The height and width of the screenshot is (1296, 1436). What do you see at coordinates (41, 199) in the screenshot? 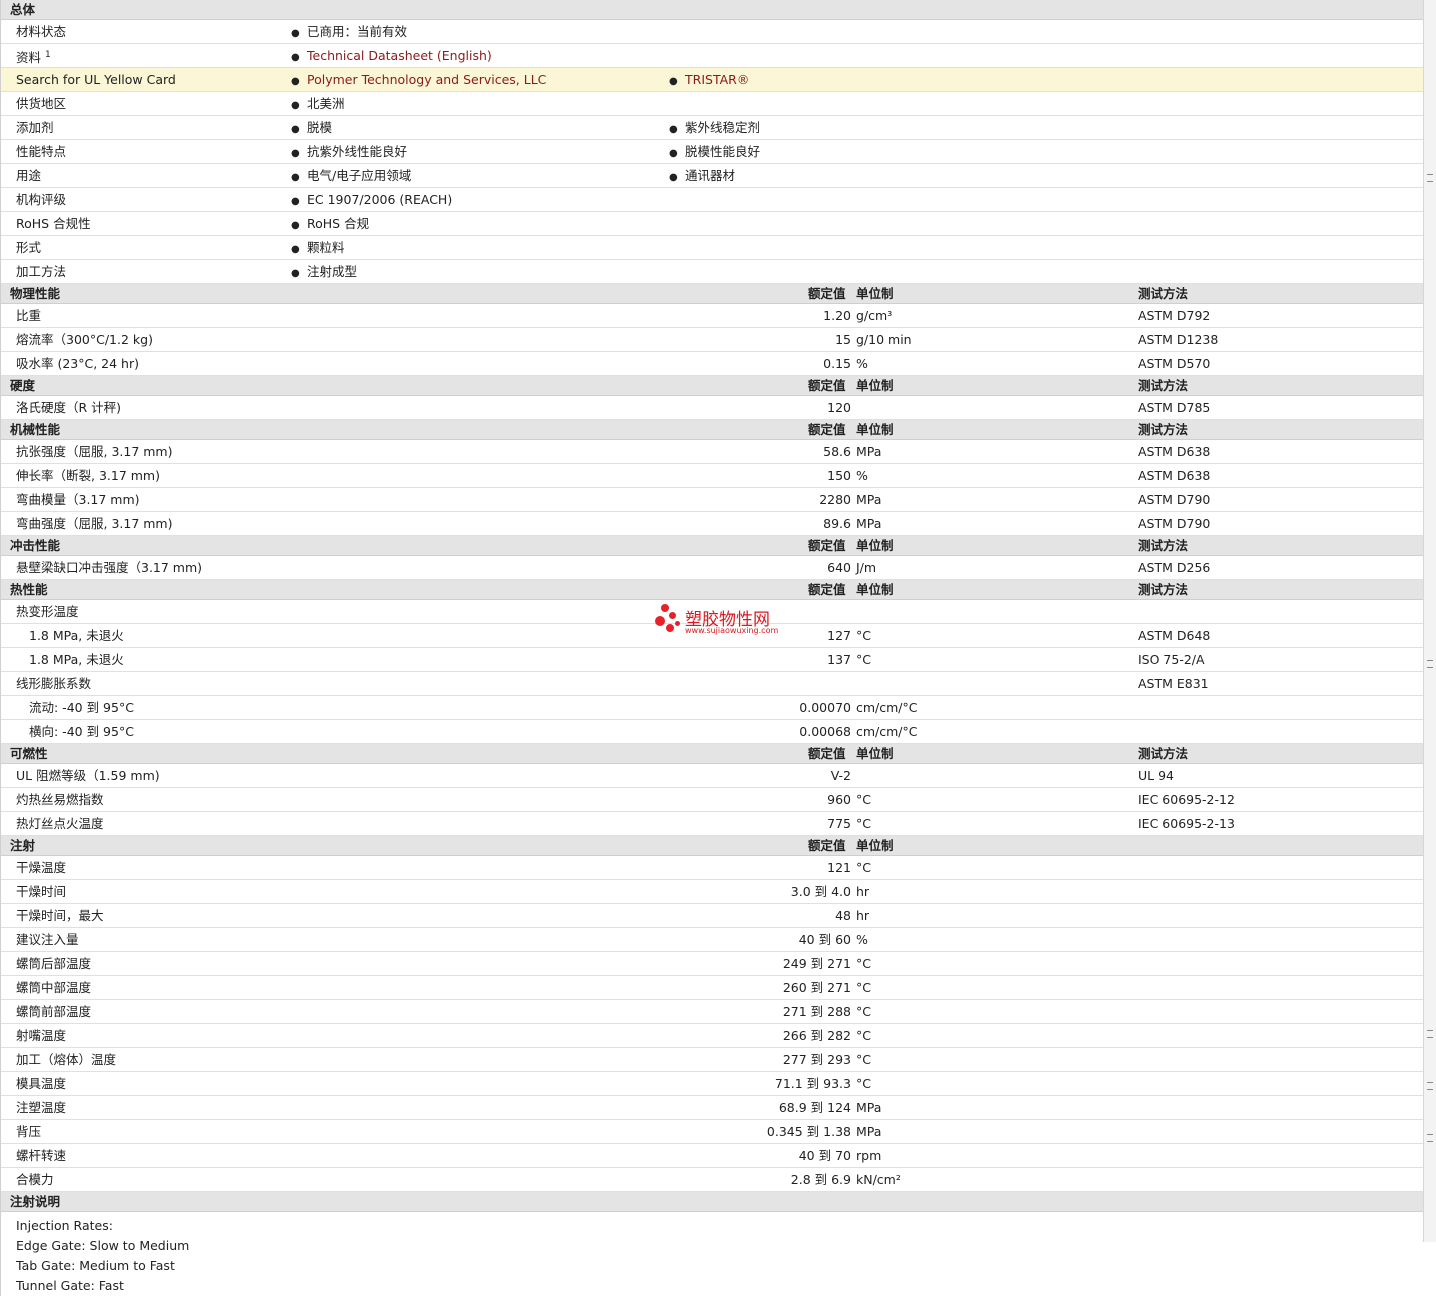
I see `label: 机构评级` at bounding box center [41, 199].